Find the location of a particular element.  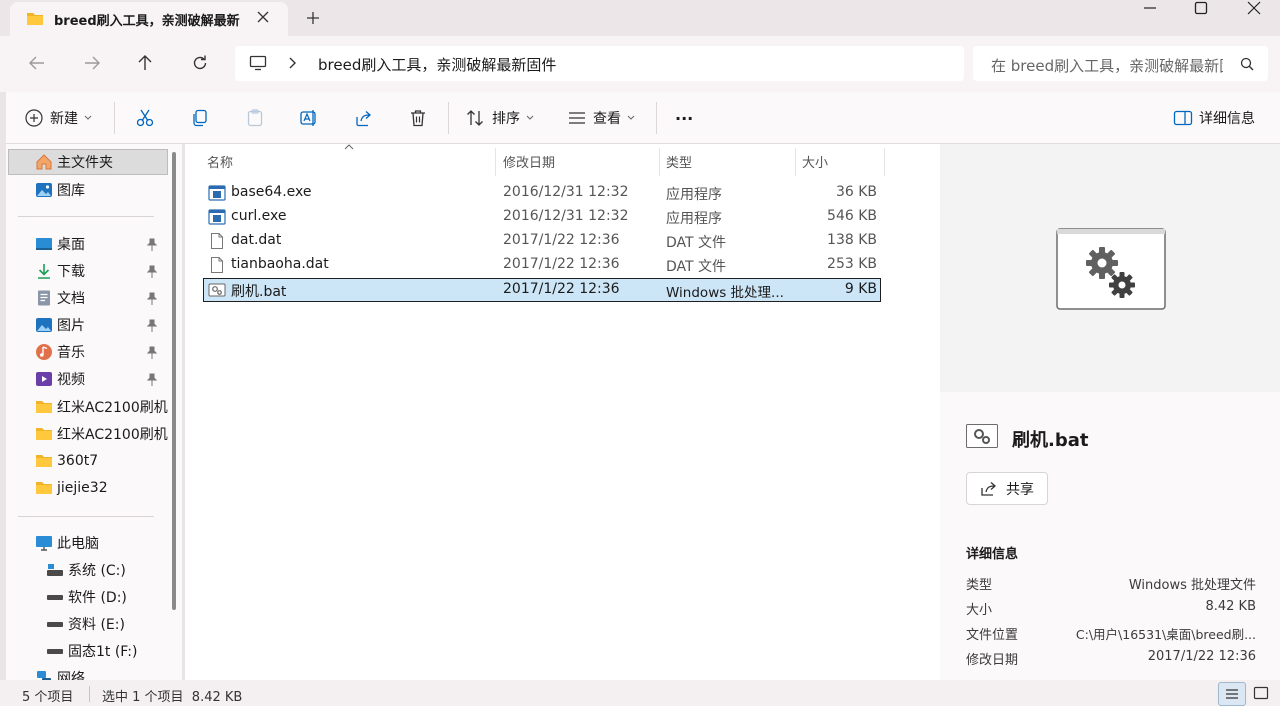

nav-item-network: 网络 is located at coordinates (88, 672).